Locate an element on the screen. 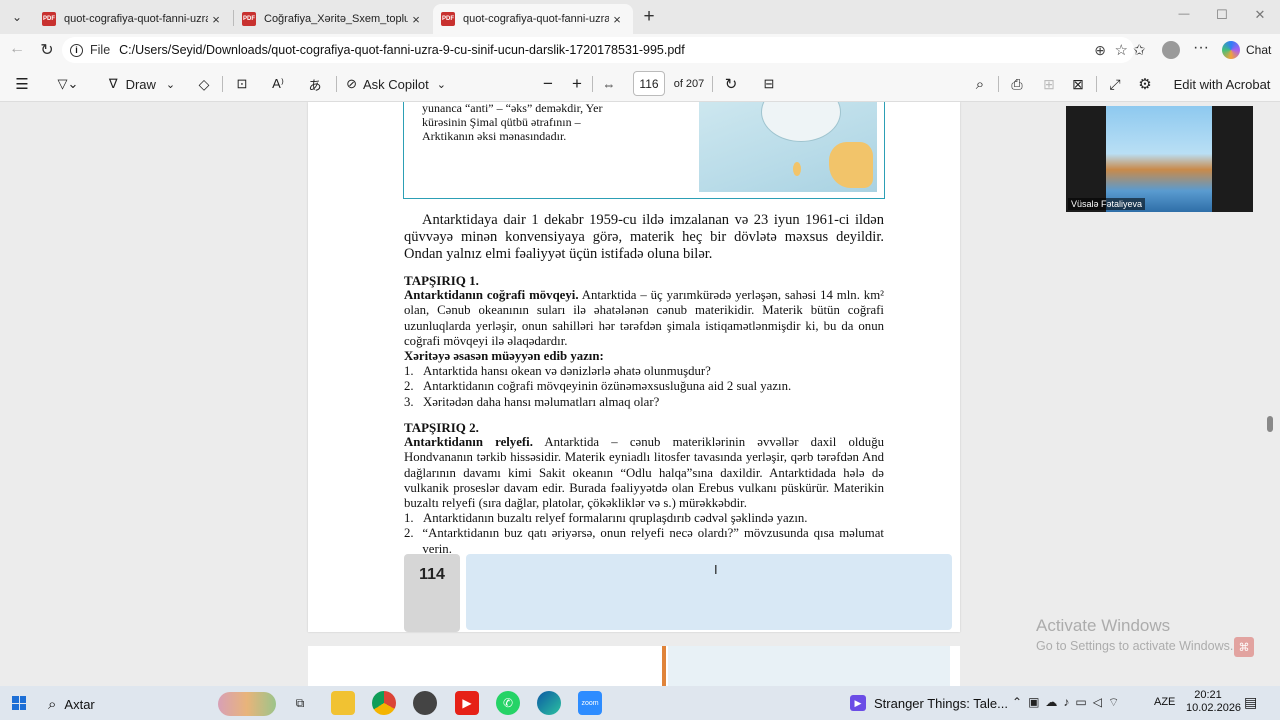  pdf-icon: PDF is located at coordinates (249, 19).